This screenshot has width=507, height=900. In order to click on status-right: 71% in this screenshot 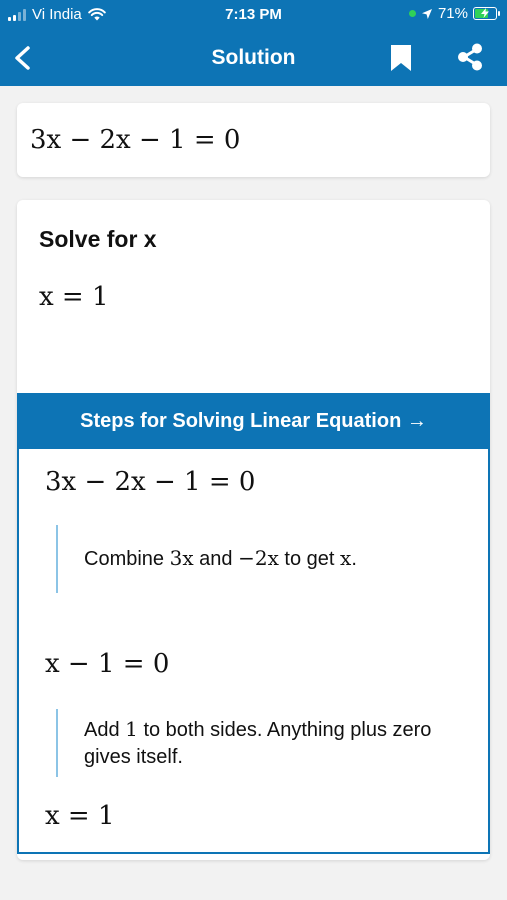, I will do `click(454, 13)`.